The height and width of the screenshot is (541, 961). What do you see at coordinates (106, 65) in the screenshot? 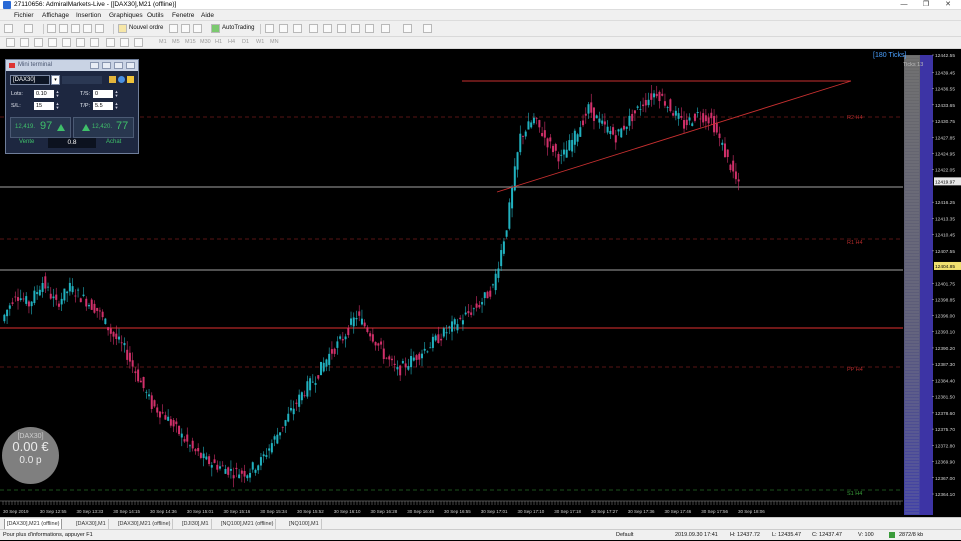
I see `mini-terminal-restore-button` at bounding box center [106, 65].